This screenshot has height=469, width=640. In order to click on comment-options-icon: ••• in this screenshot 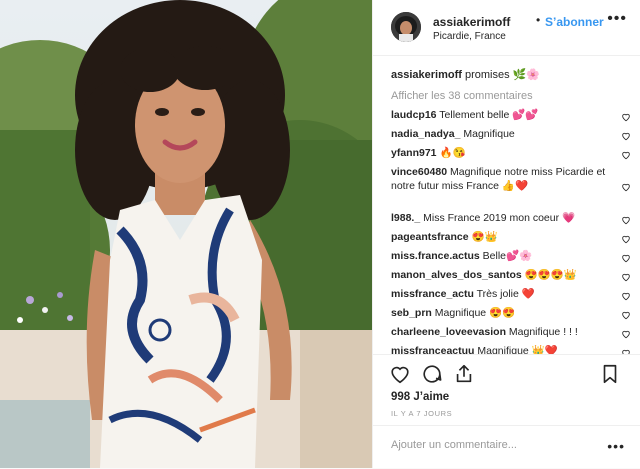, I will do `click(616, 446)`.